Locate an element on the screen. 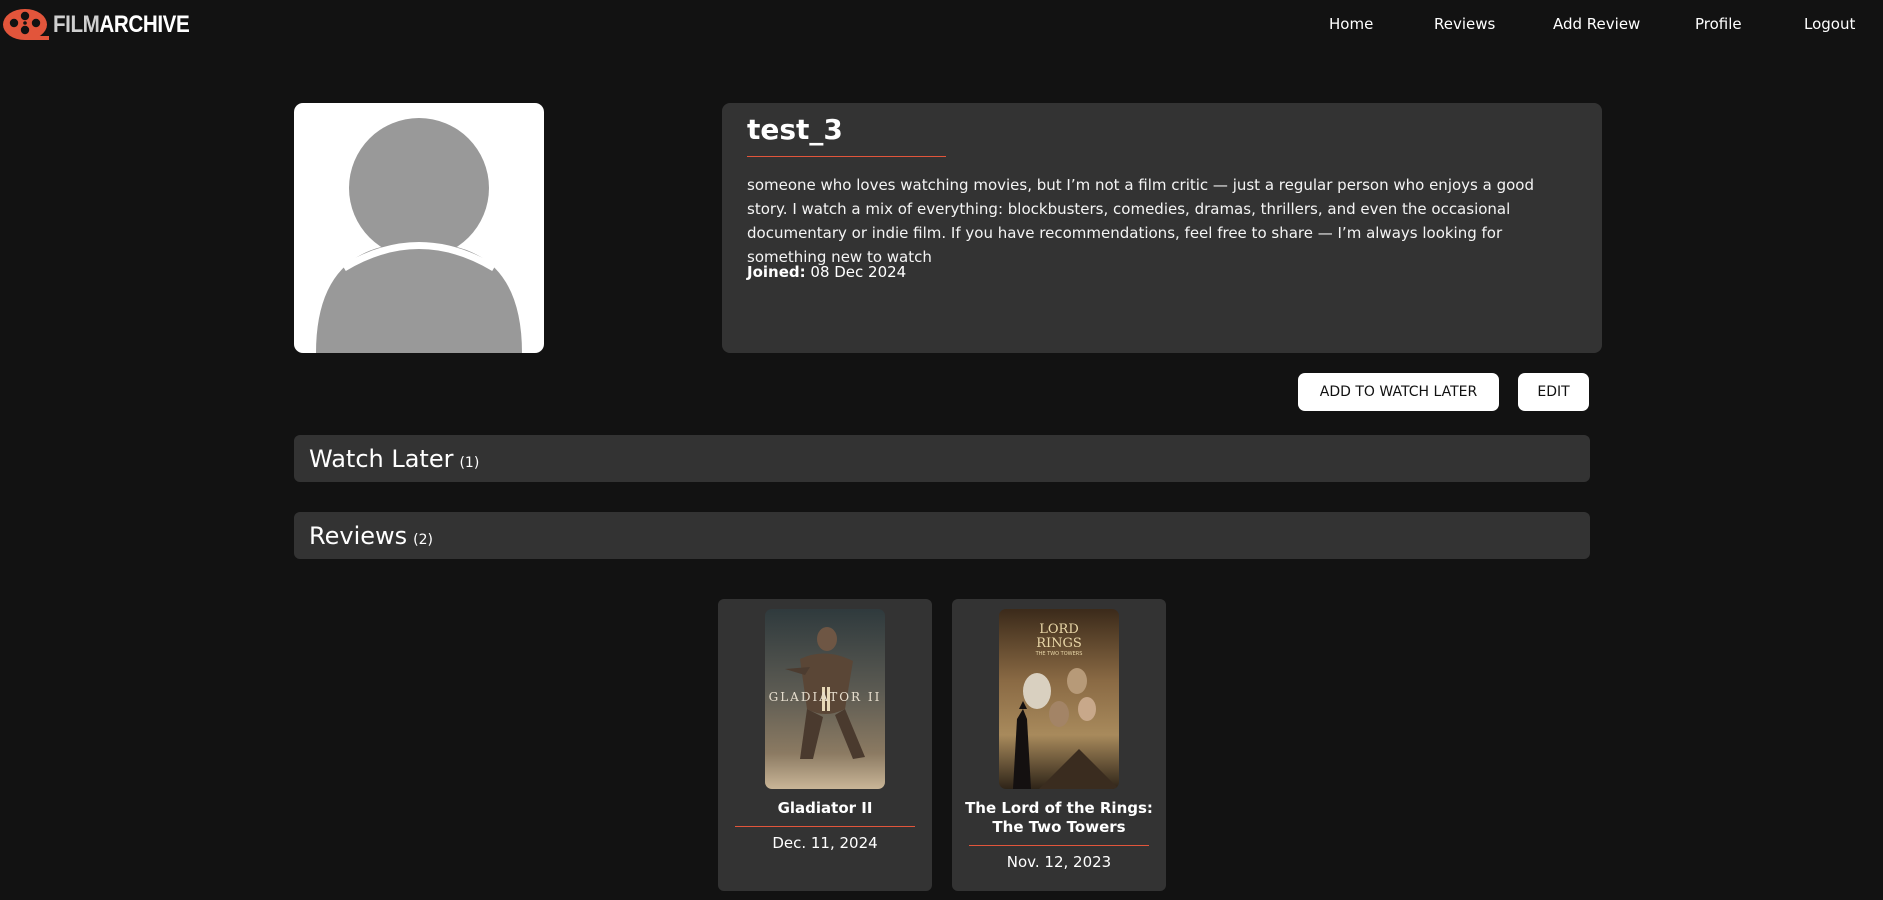 Image resolution: width=1883 pixels, height=900 pixels. profile-avatar is located at coordinates (419, 228).